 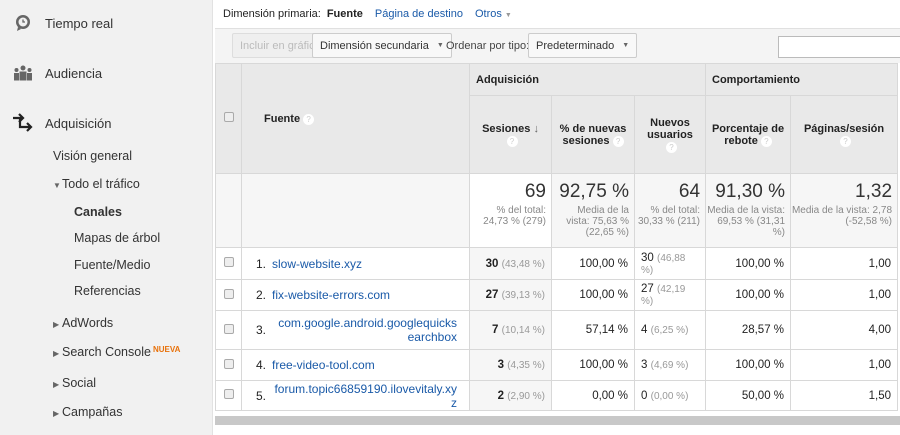 I want to click on sessions-pct: (2,90 %), so click(x=526, y=396).